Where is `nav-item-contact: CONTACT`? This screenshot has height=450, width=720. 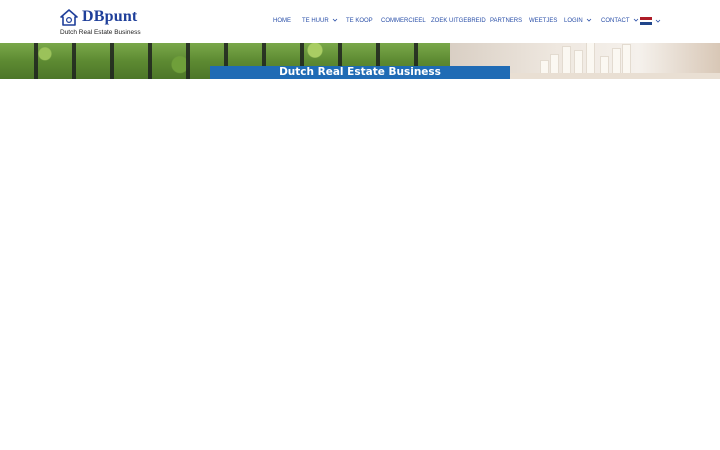 nav-item-contact: CONTACT is located at coordinates (620, 21).